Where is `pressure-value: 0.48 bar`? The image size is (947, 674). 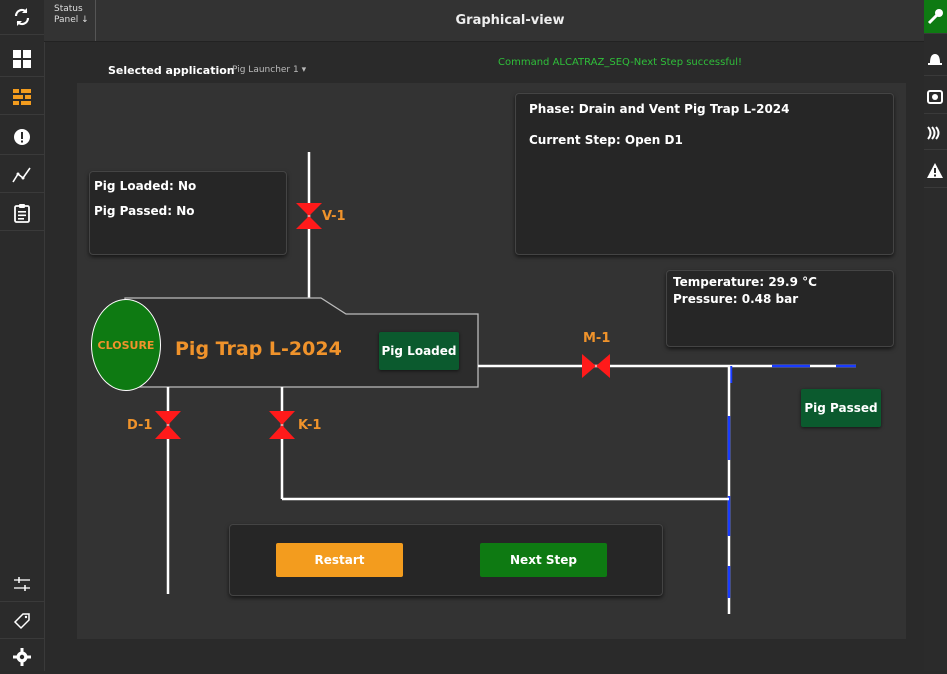
pressure-value: 0.48 bar is located at coordinates (770, 299).